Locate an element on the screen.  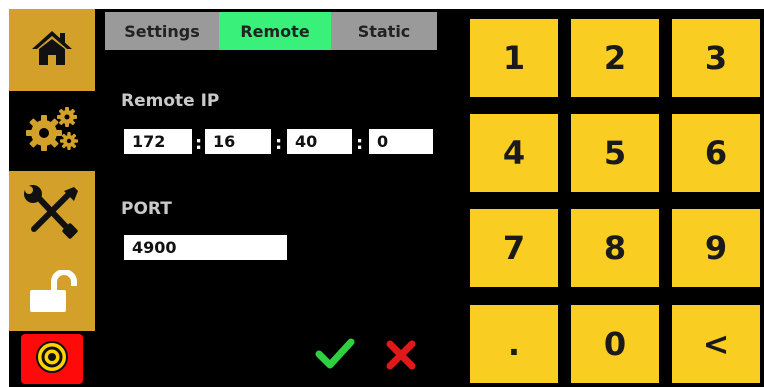
key-3: 3 is located at coordinates (716, 58).